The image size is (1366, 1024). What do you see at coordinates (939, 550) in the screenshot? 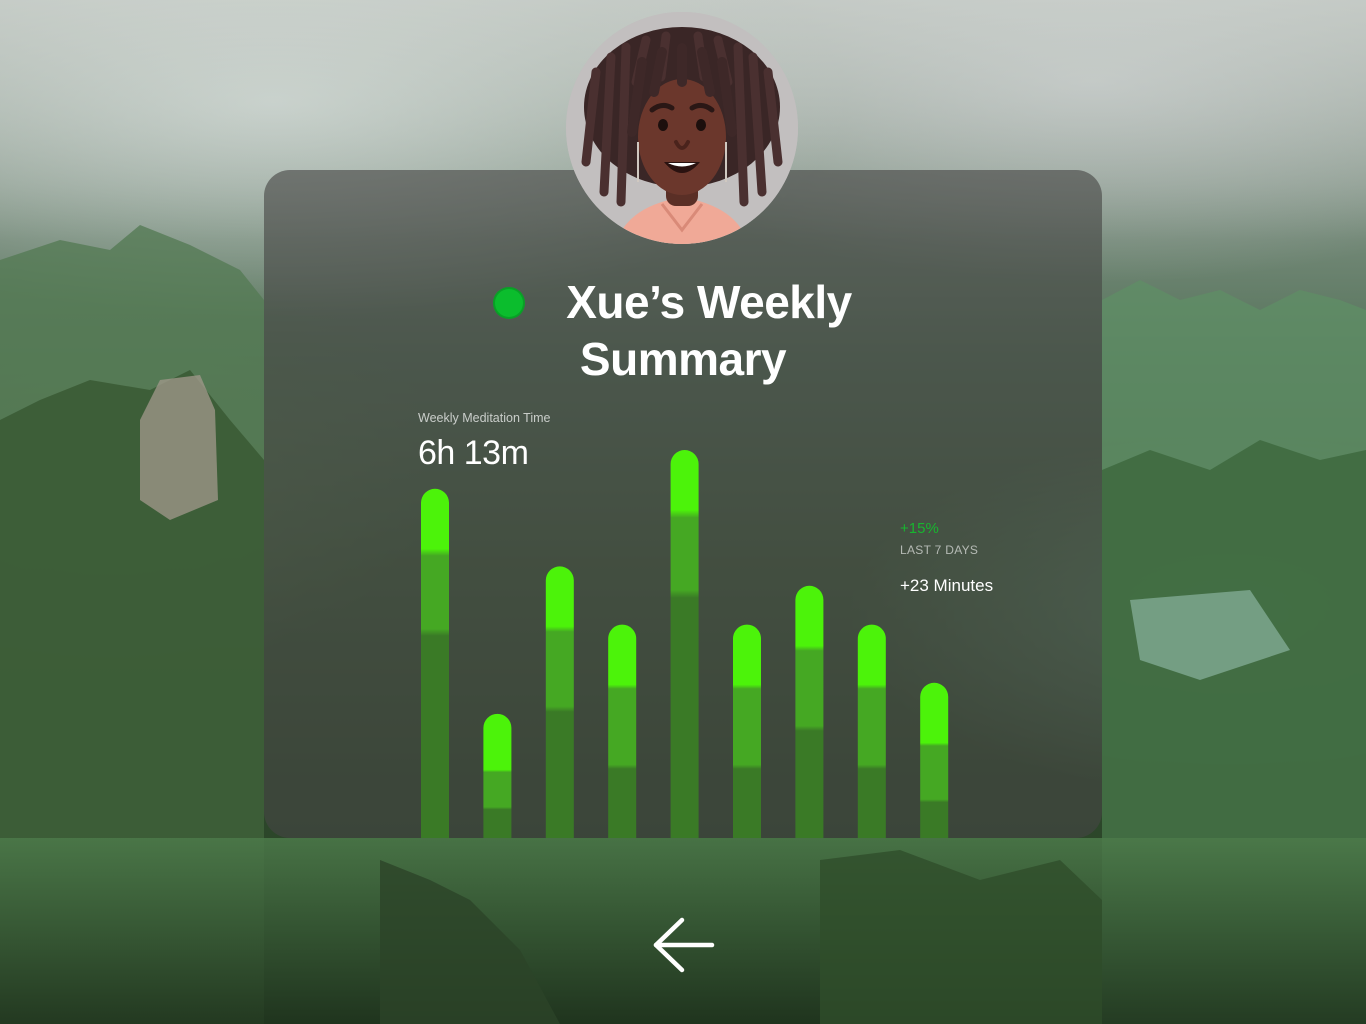
I see `change-period: LAST 7 DAYS` at bounding box center [939, 550].